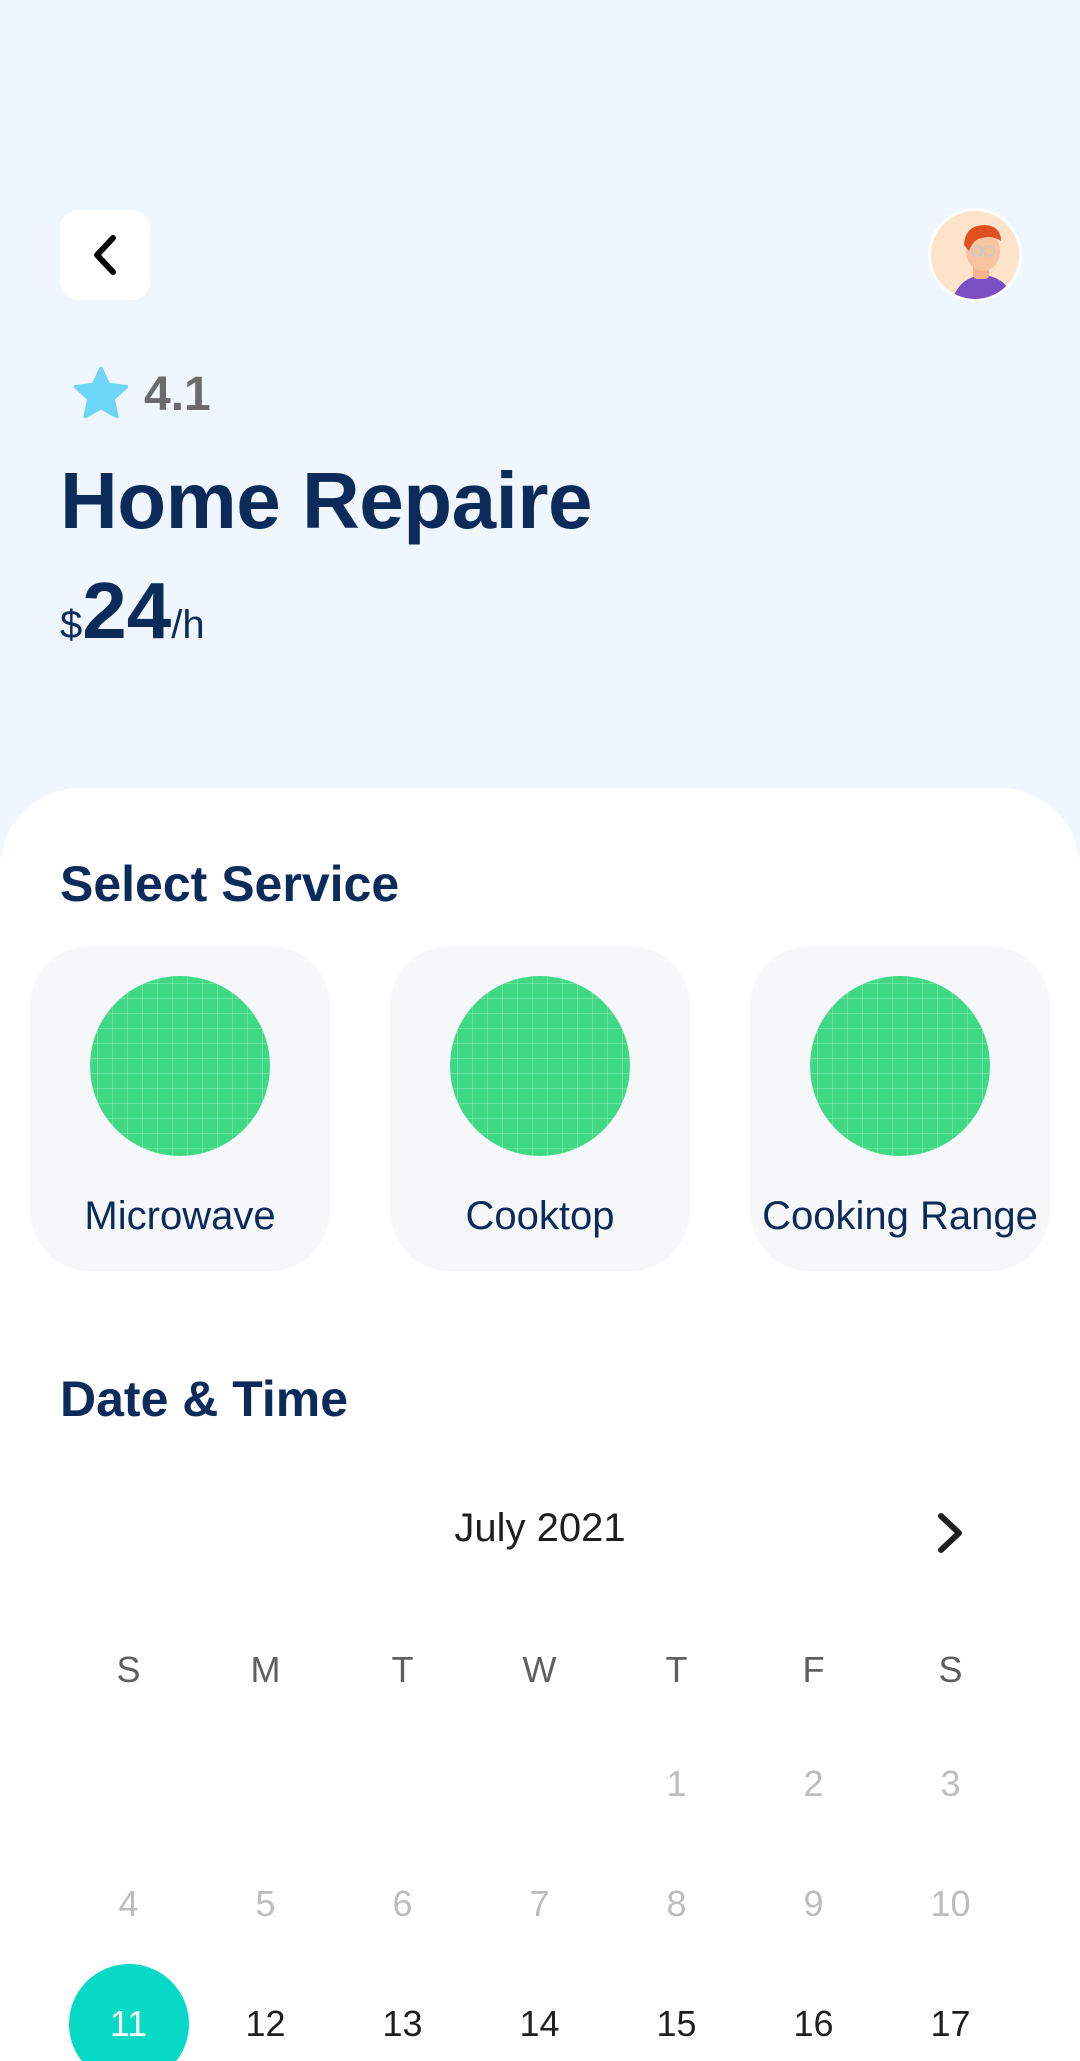 This screenshot has width=1080, height=2061. I want to click on weekday-label: M, so click(265, 1669).